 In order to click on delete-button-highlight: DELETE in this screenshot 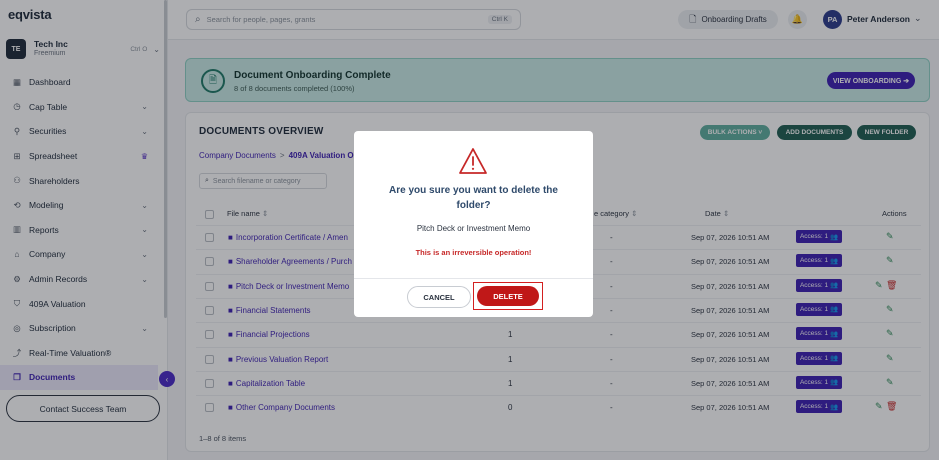, I will do `click(508, 296)`.